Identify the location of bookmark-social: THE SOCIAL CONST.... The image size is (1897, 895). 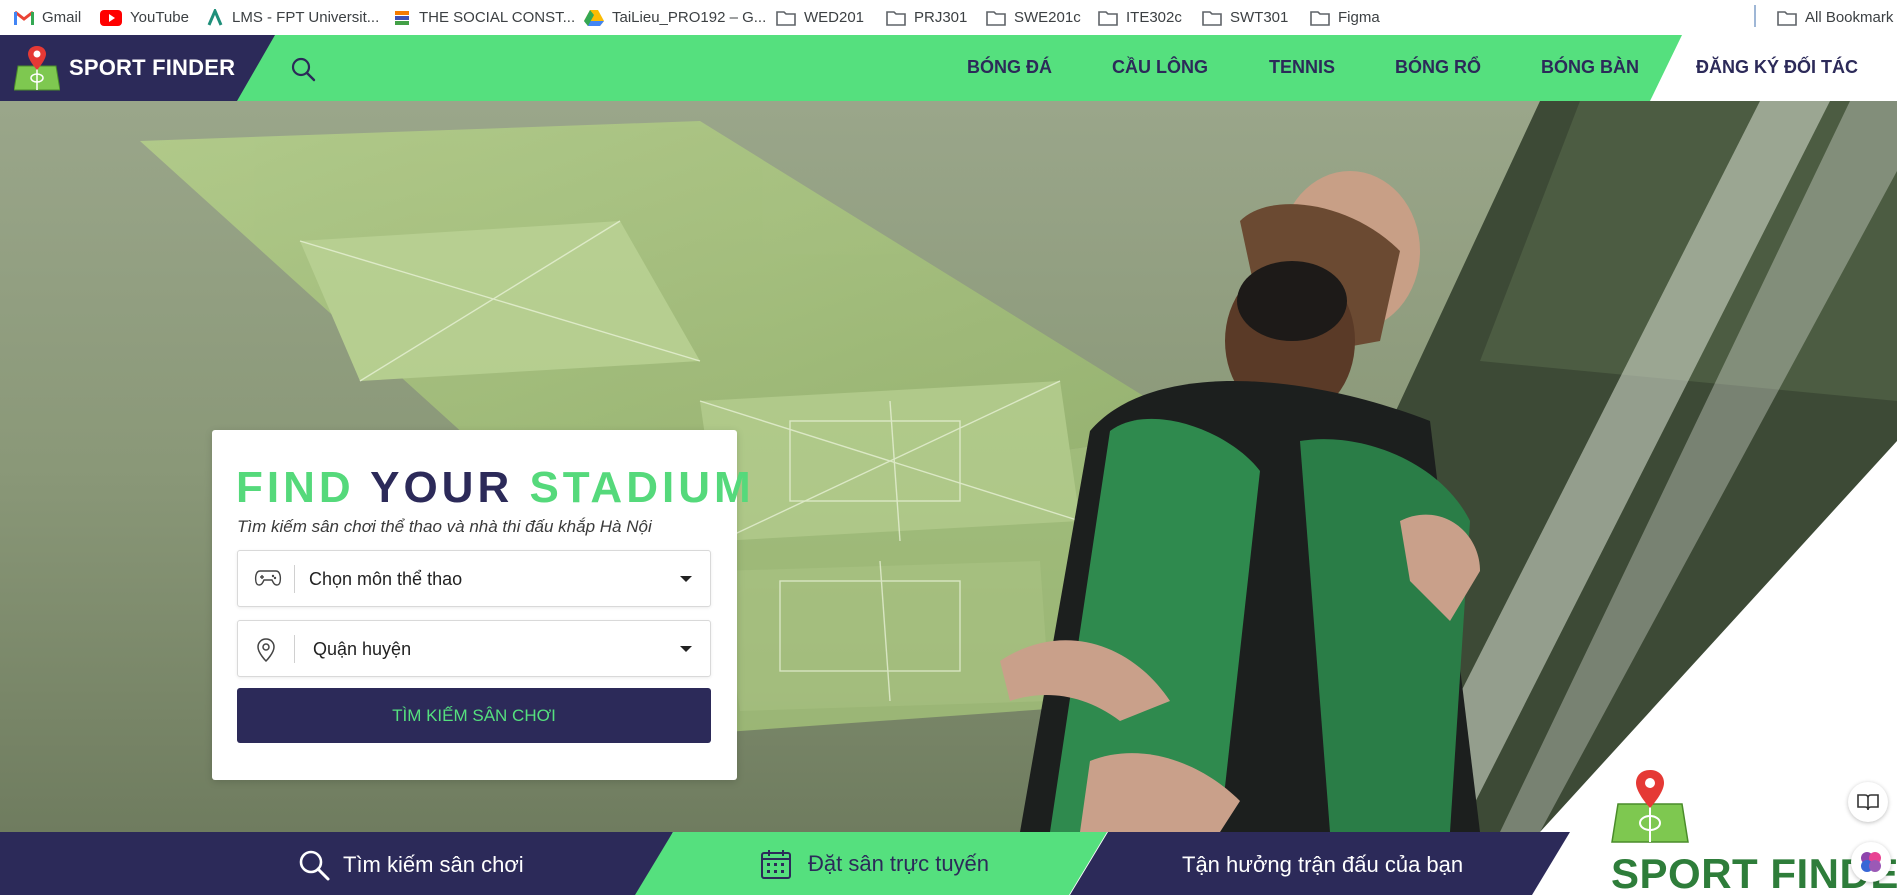
(484, 17).